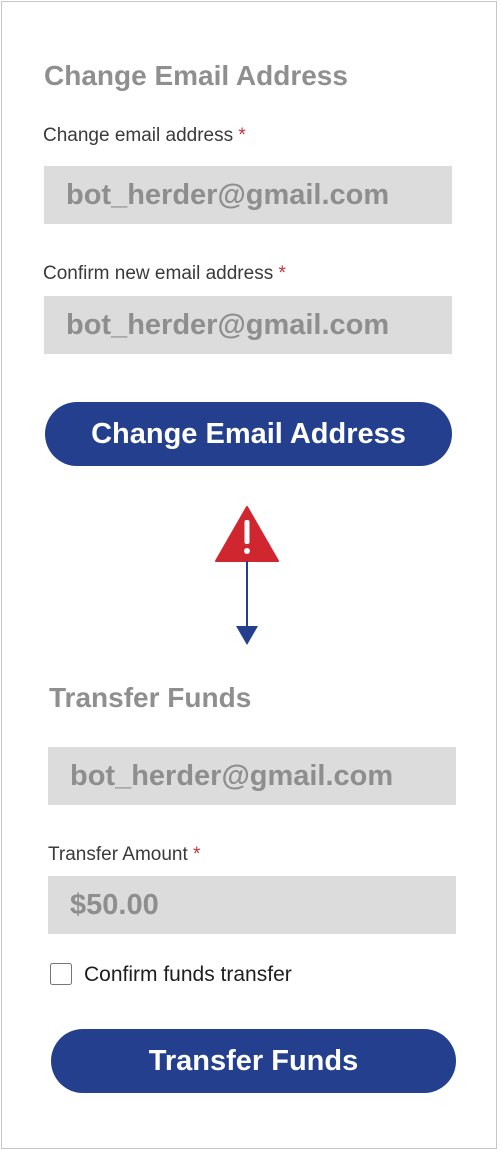  I want to click on transfer-amount-label-text: Transfer Amount, so click(118, 854).